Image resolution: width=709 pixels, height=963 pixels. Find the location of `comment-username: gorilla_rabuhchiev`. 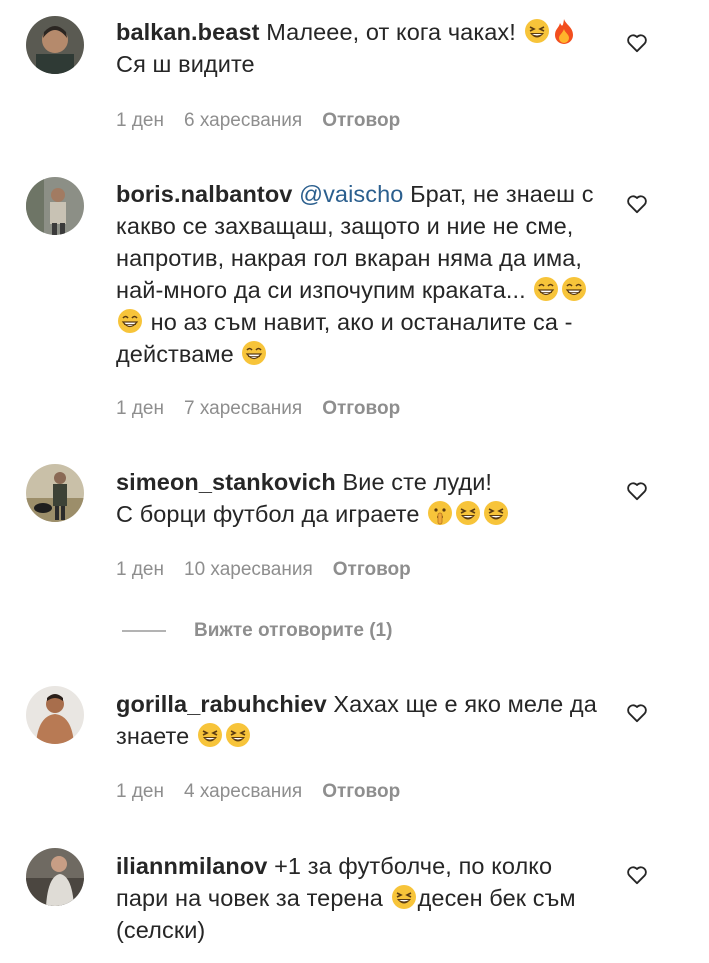

comment-username: gorilla_rabuhchiev is located at coordinates (221, 704).